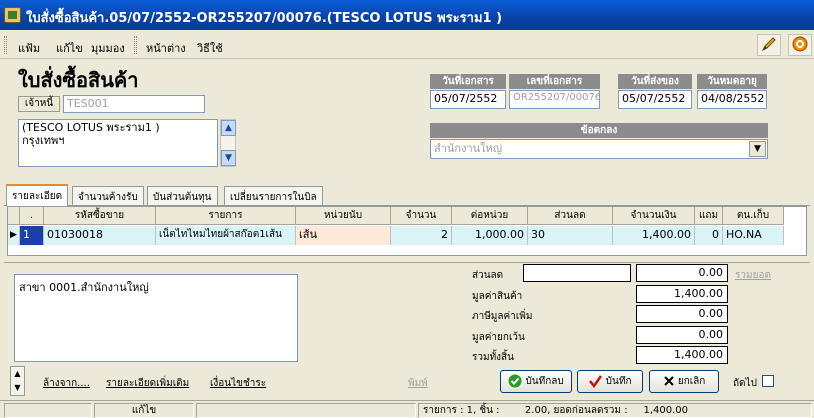  I want to click on check-icon, so click(515, 381).